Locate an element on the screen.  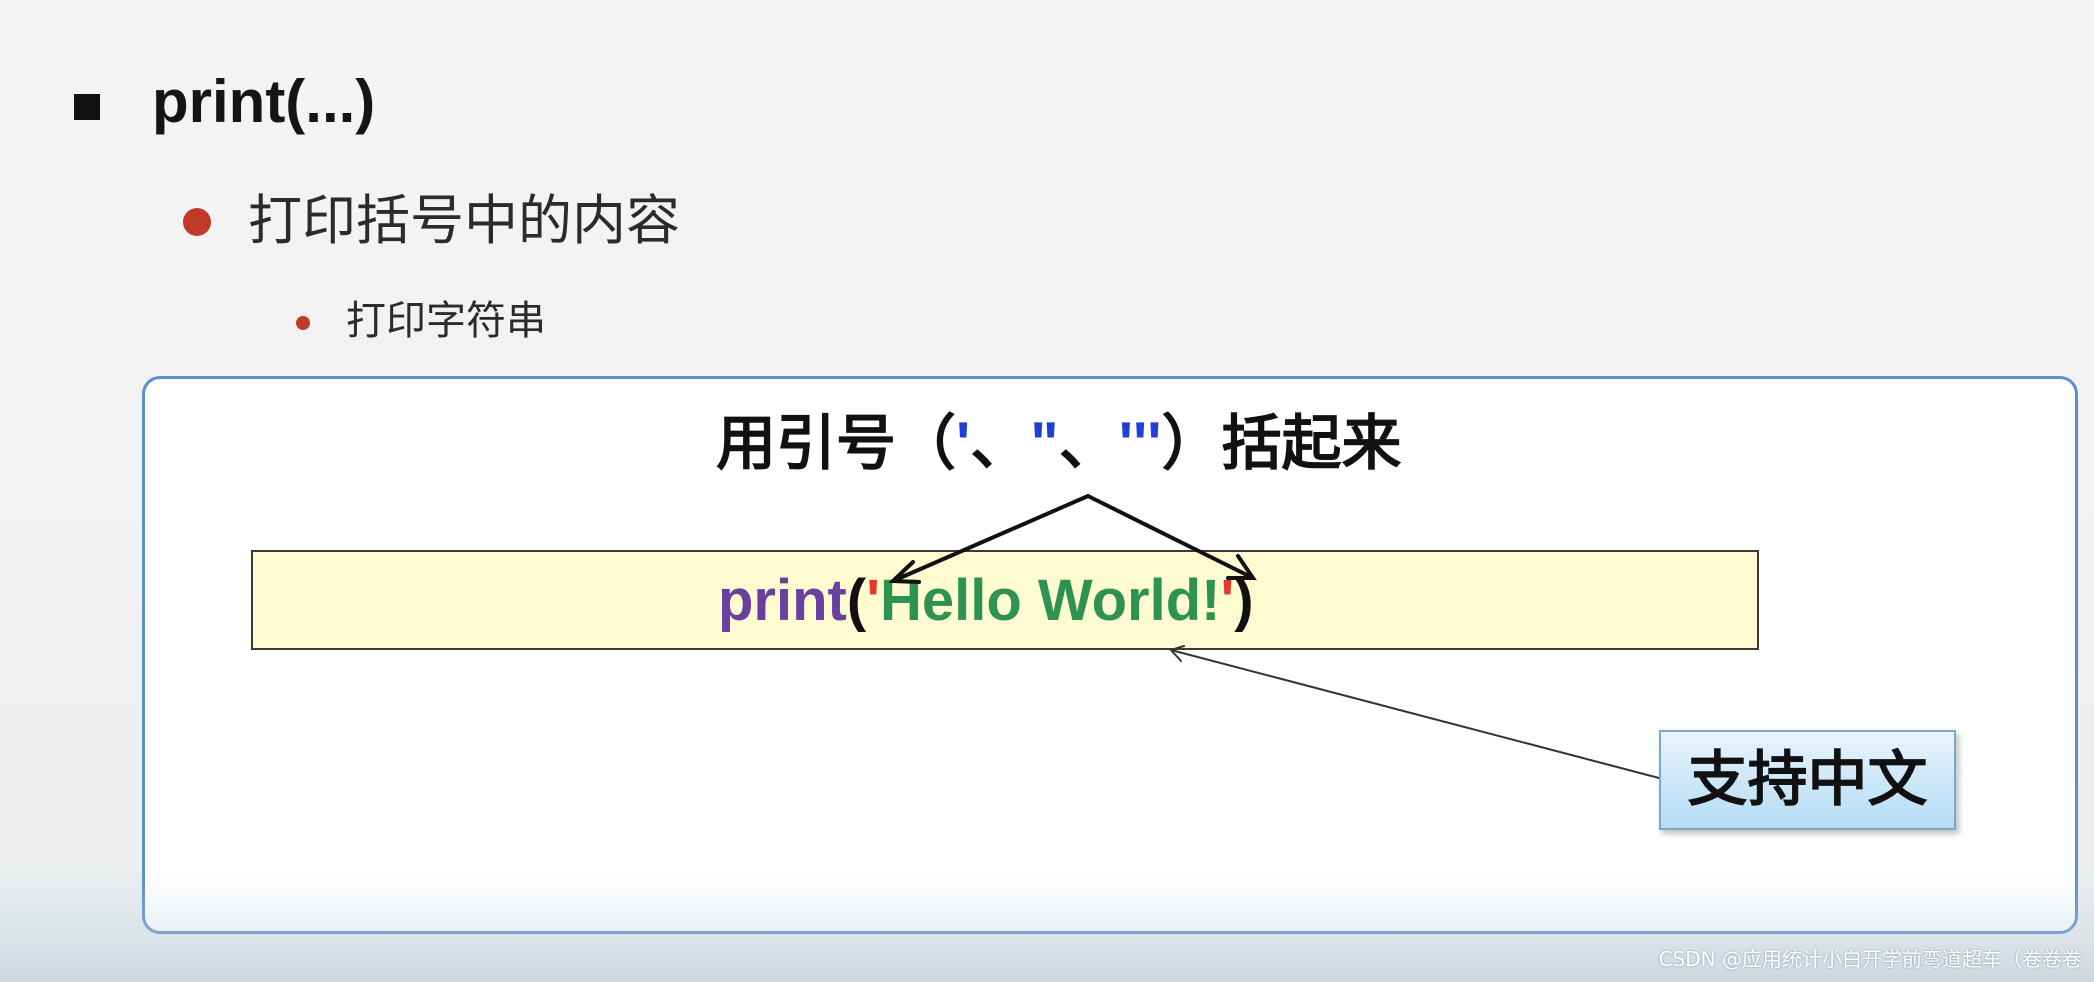
chinese-support-callout: 支持中文 is located at coordinates (1807, 780).